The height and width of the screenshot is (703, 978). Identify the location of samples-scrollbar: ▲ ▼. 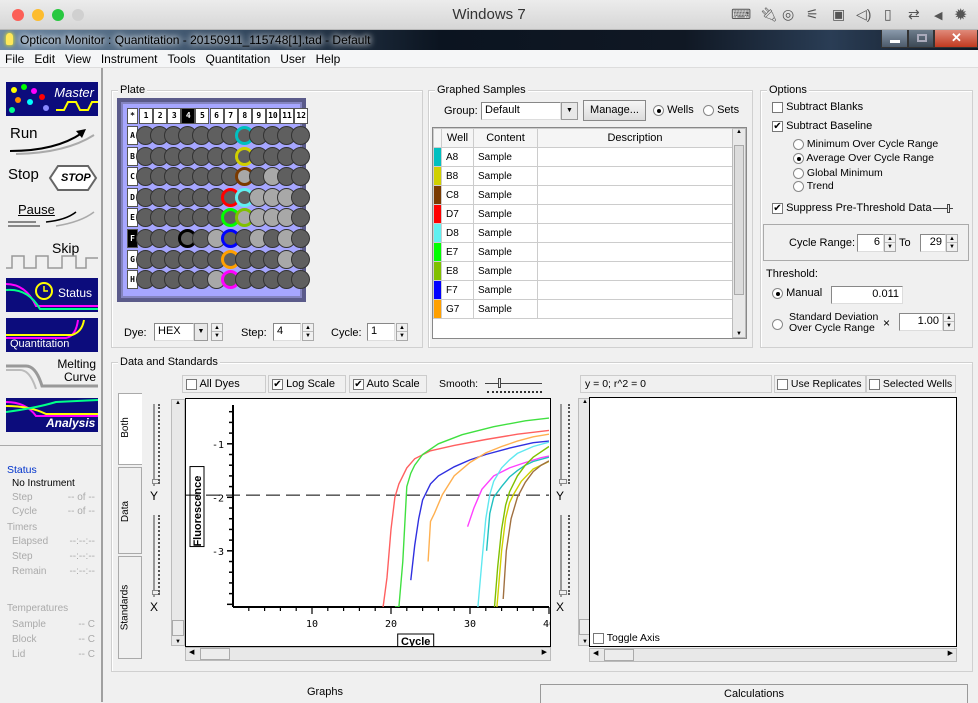
(739, 233).